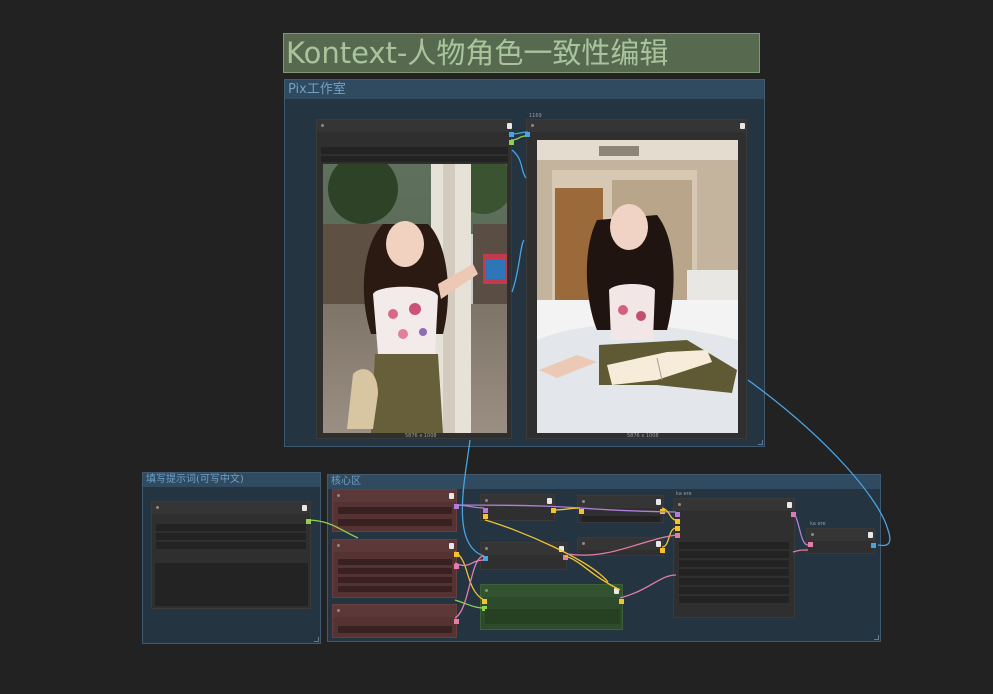 The image size is (993, 694). I want to click on preview-image-node: 5876 x 1008, so click(636, 279).